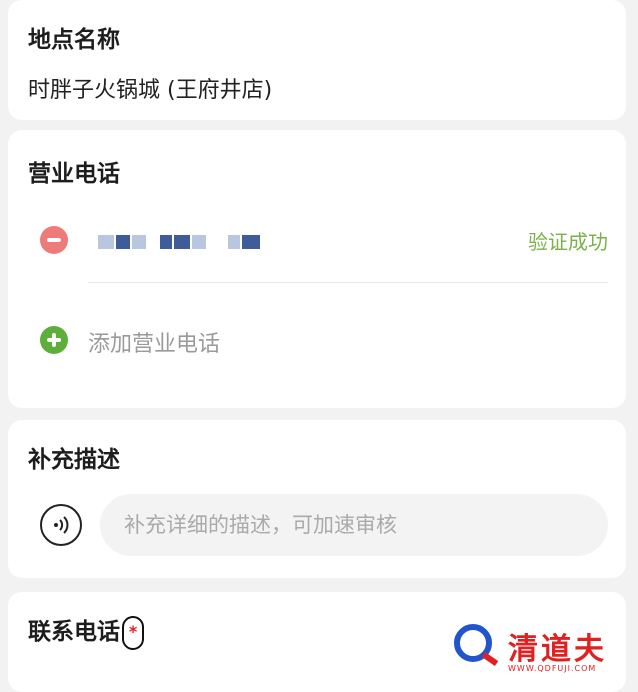 This screenshot has width=638, height=692. I want to click on place-name-value: 时胖子火锅城 (王府井店), so click(150, 88).